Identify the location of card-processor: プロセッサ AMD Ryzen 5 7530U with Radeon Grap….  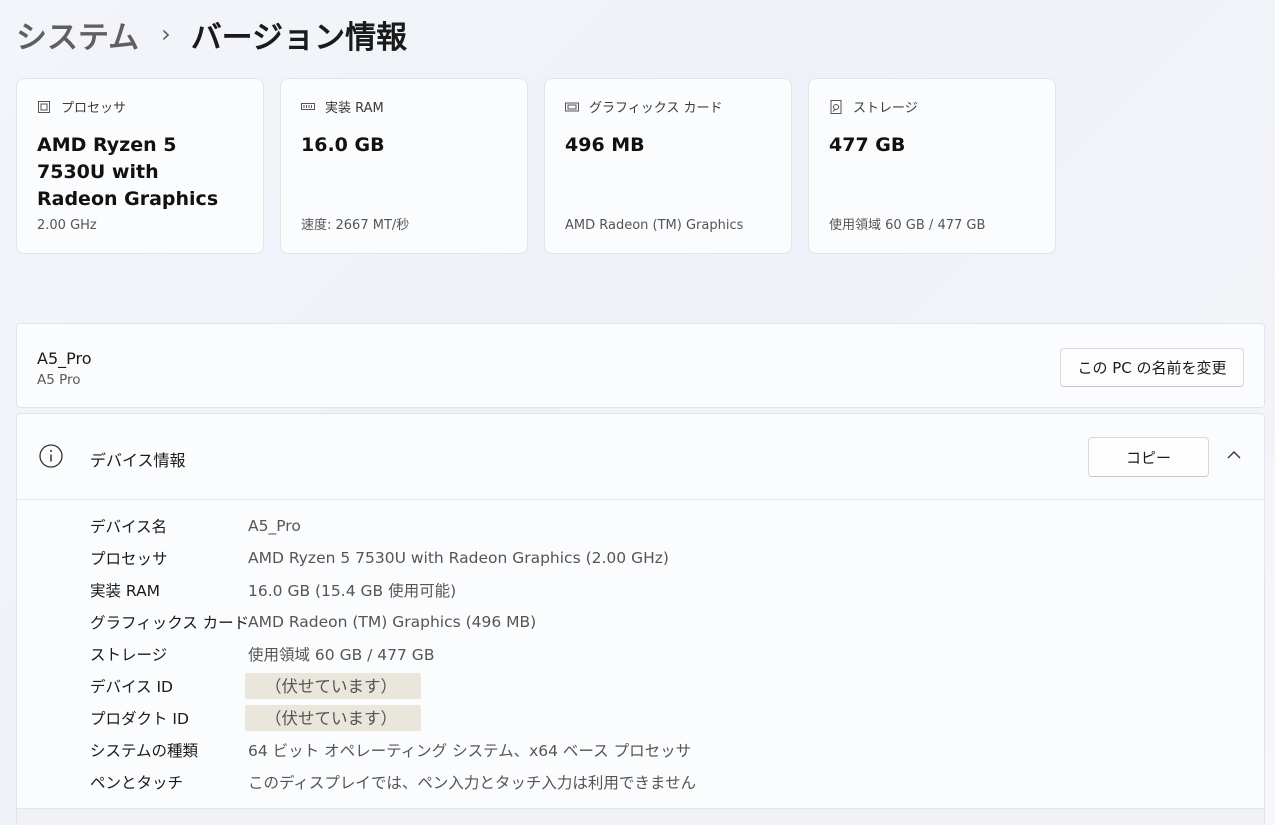
(140, 166).